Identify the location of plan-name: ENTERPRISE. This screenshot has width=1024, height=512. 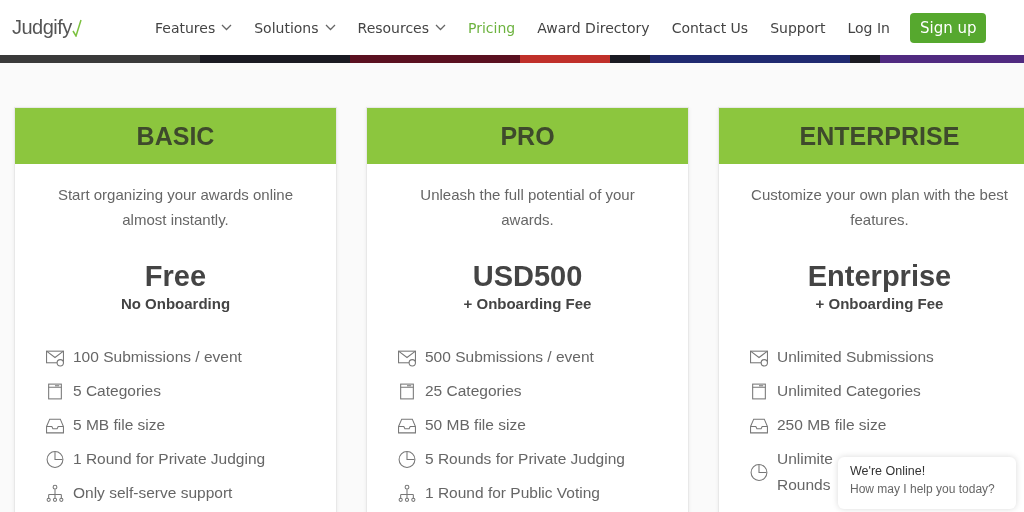
(879, 136).